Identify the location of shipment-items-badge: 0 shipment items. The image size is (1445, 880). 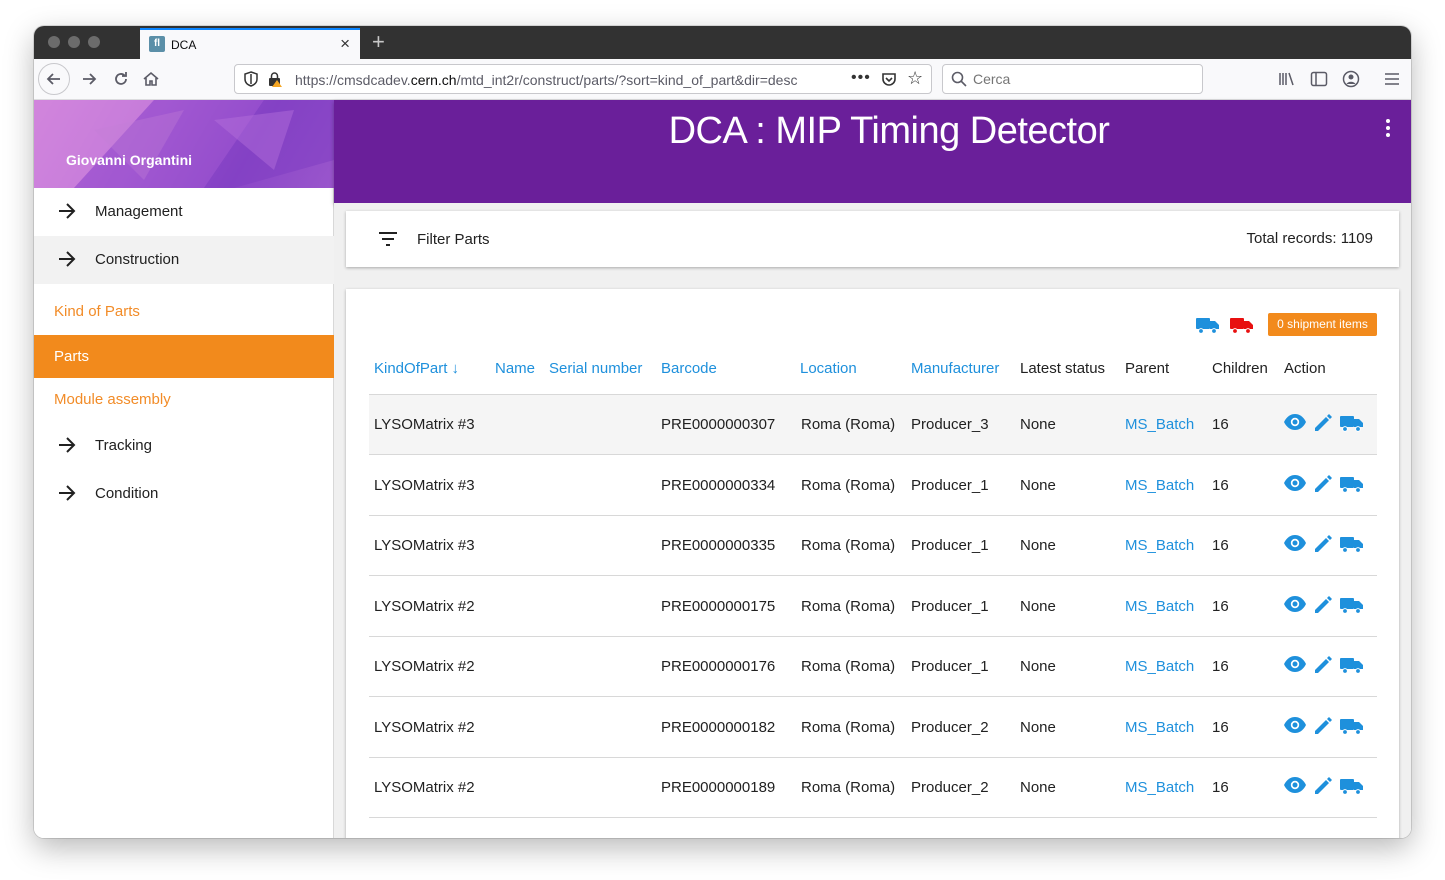
(1322, 324).